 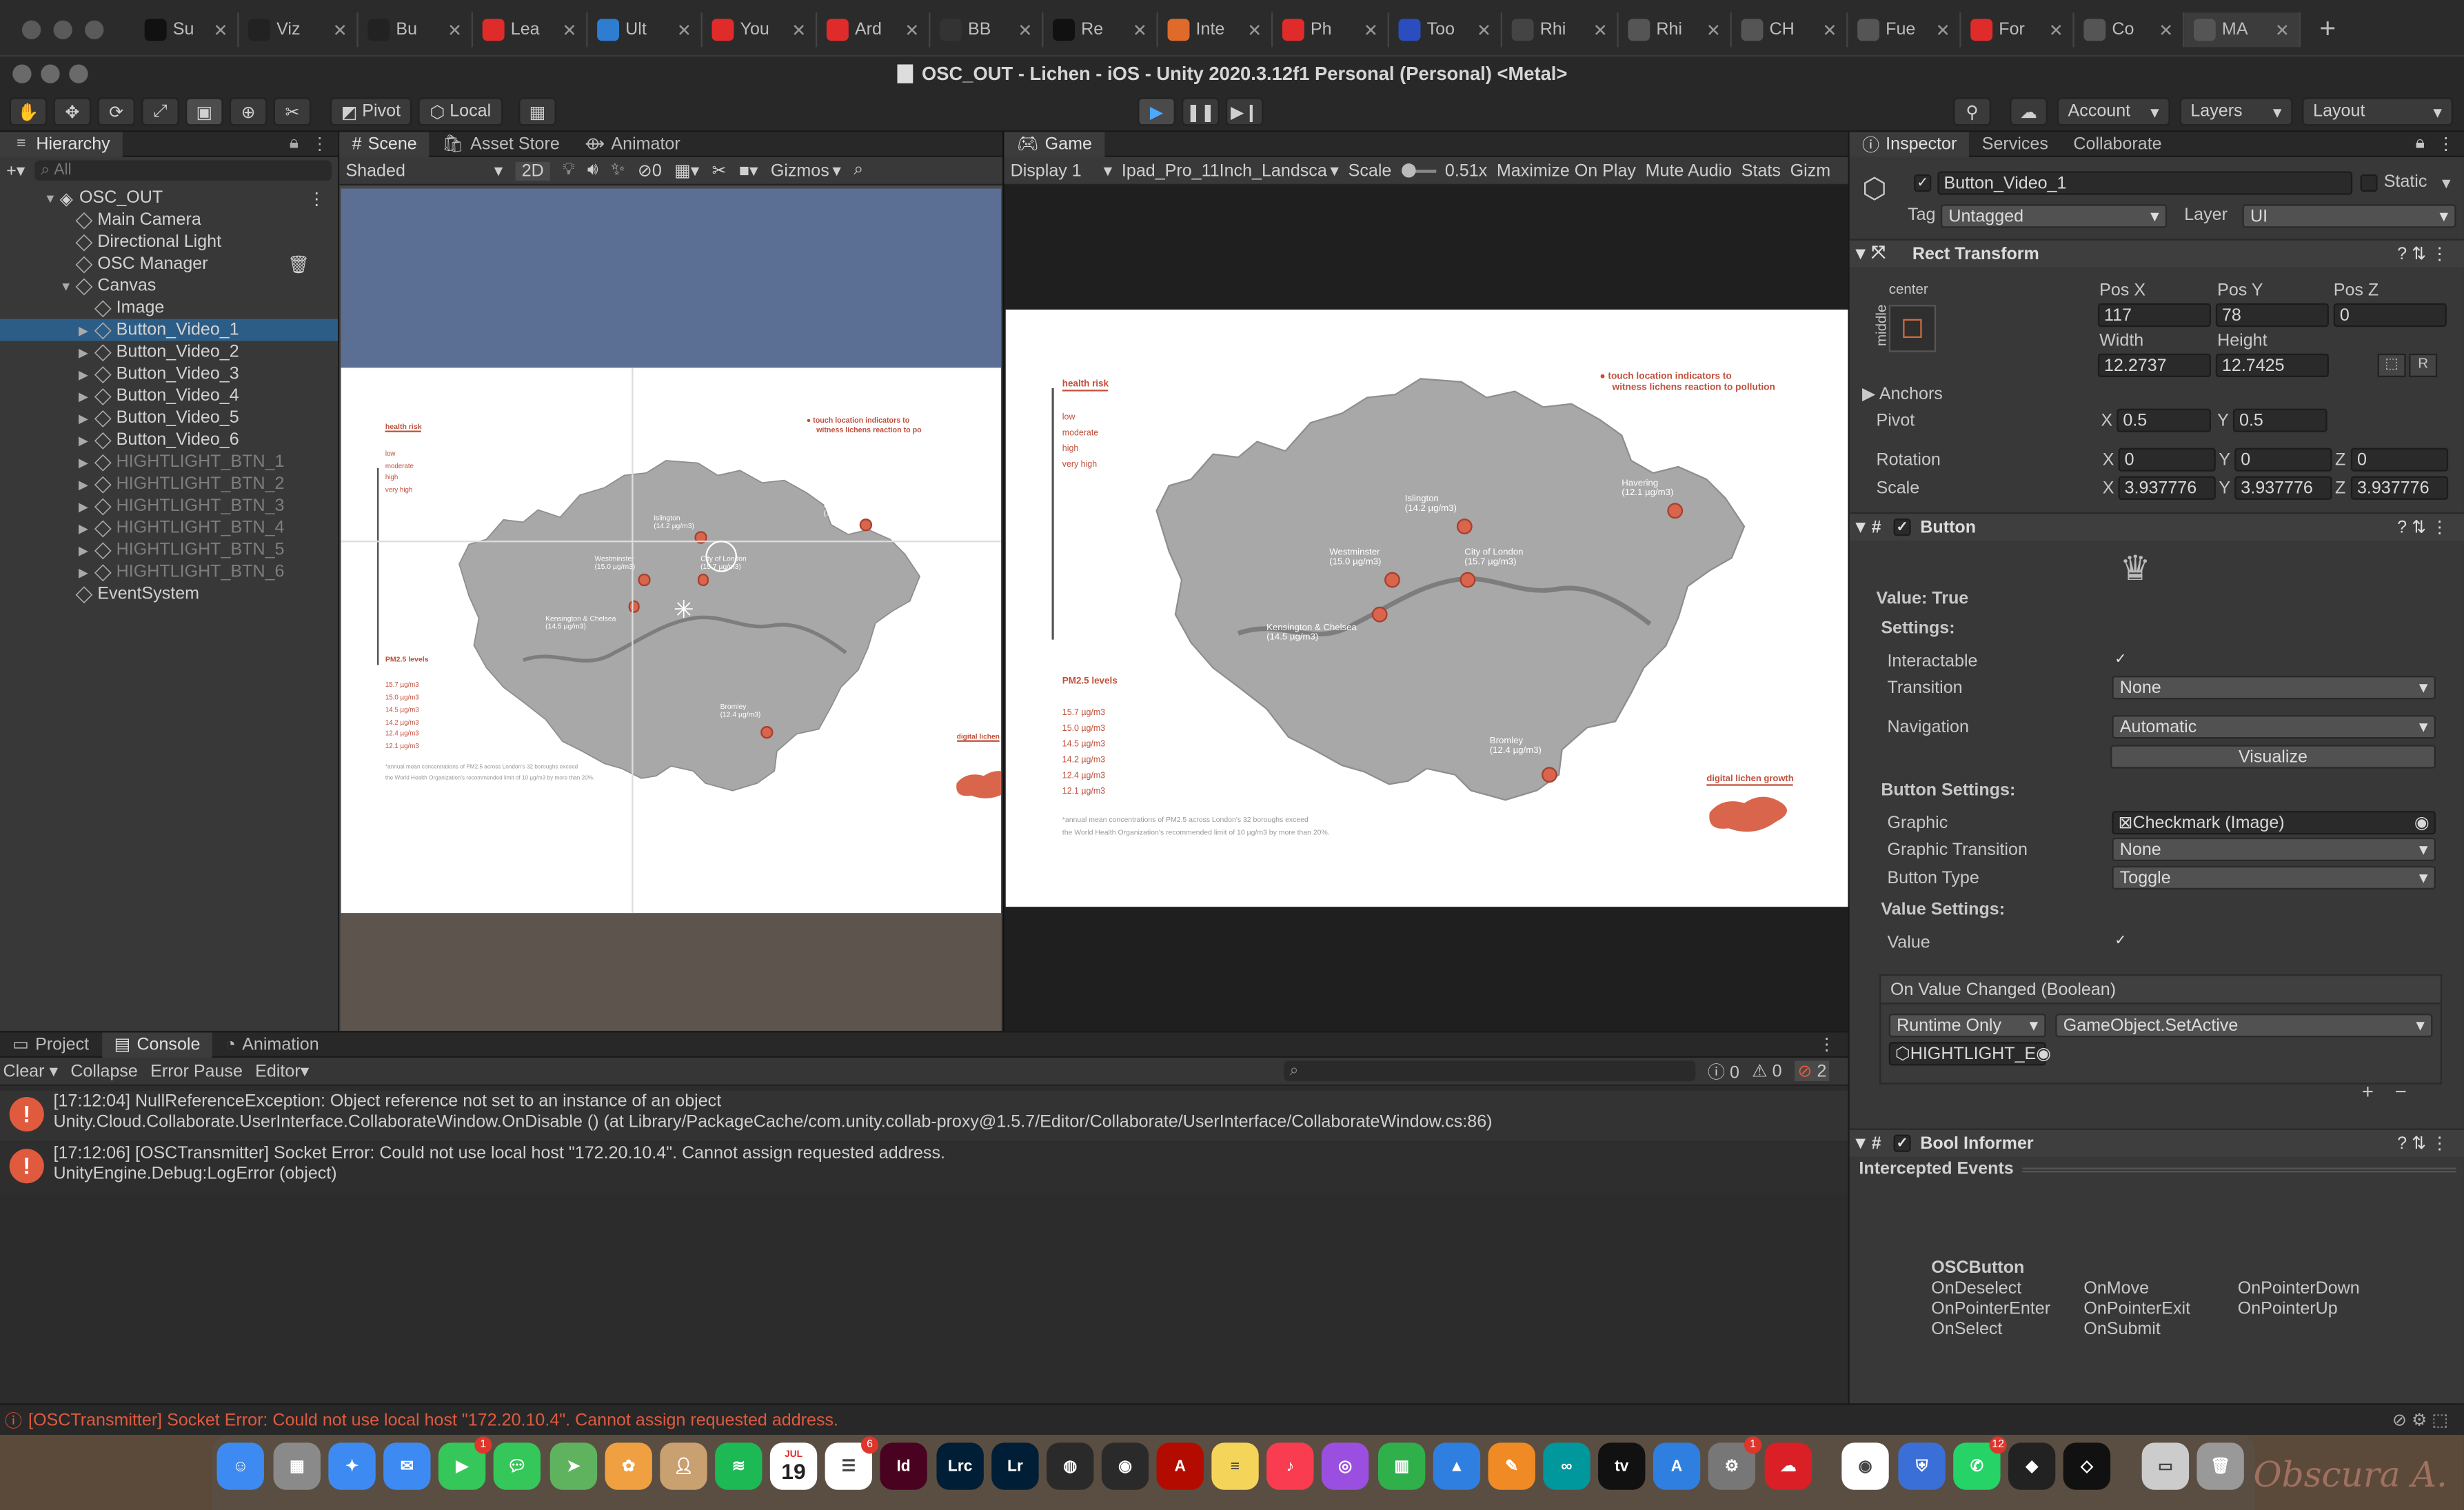 I want to click on hierarchy-item: ▶ Button_Video_2, so click(x=169, y=352).